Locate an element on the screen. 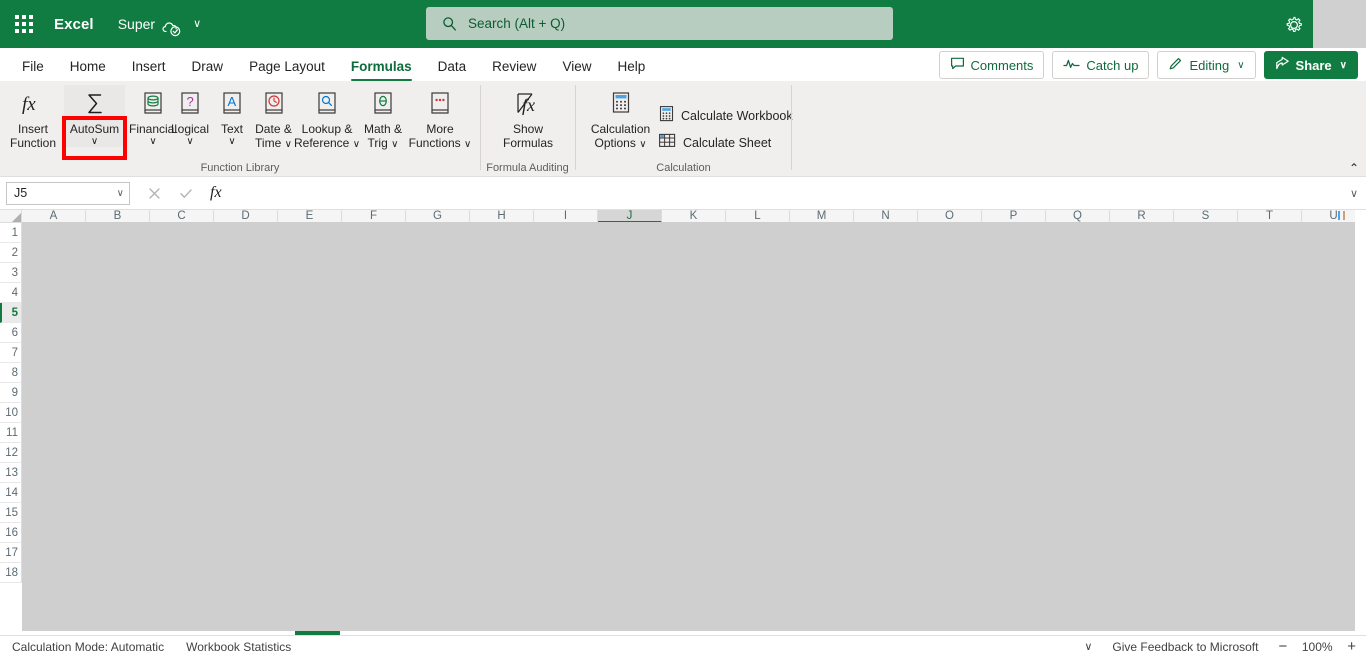 This screenshot has width=1366, height=657. calculate-workbook-button: Calculate Workbook is located at coordinates (725, 116).